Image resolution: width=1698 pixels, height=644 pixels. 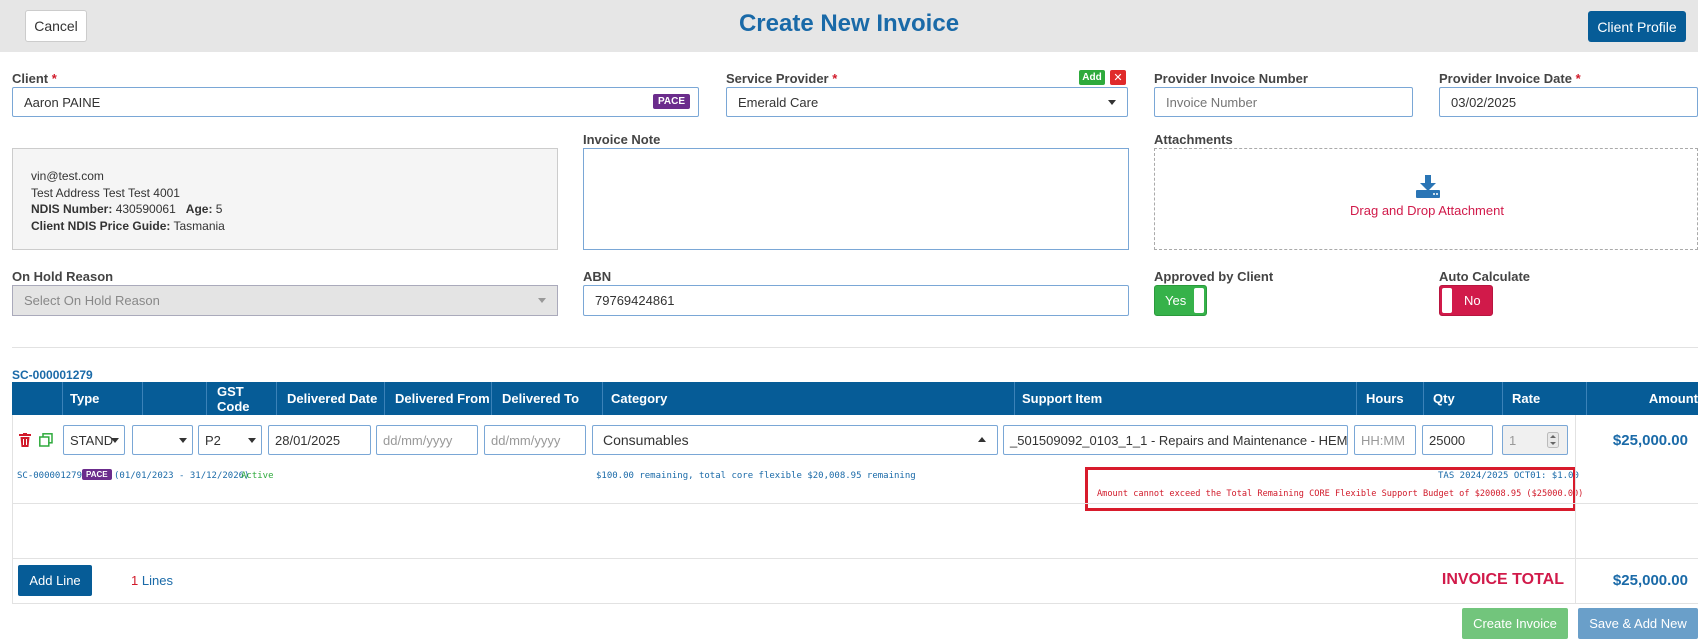 What do you see at coordinates (1447, 440) in the screenshot?
I see `qty-value: 25000` at bounding box center [1447, 440].